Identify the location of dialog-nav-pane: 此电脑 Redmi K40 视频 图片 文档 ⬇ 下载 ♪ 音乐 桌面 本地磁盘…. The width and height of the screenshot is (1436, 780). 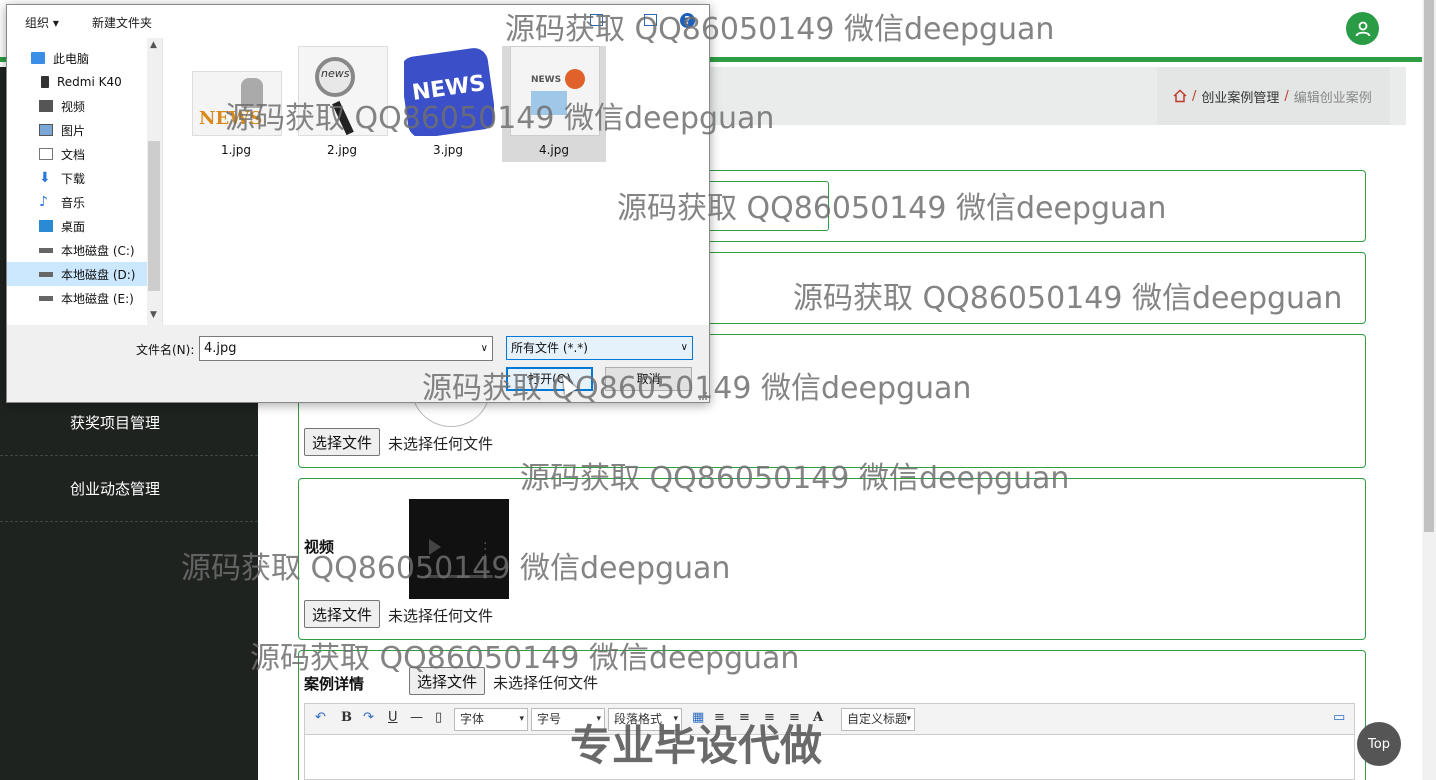
(84, 181).